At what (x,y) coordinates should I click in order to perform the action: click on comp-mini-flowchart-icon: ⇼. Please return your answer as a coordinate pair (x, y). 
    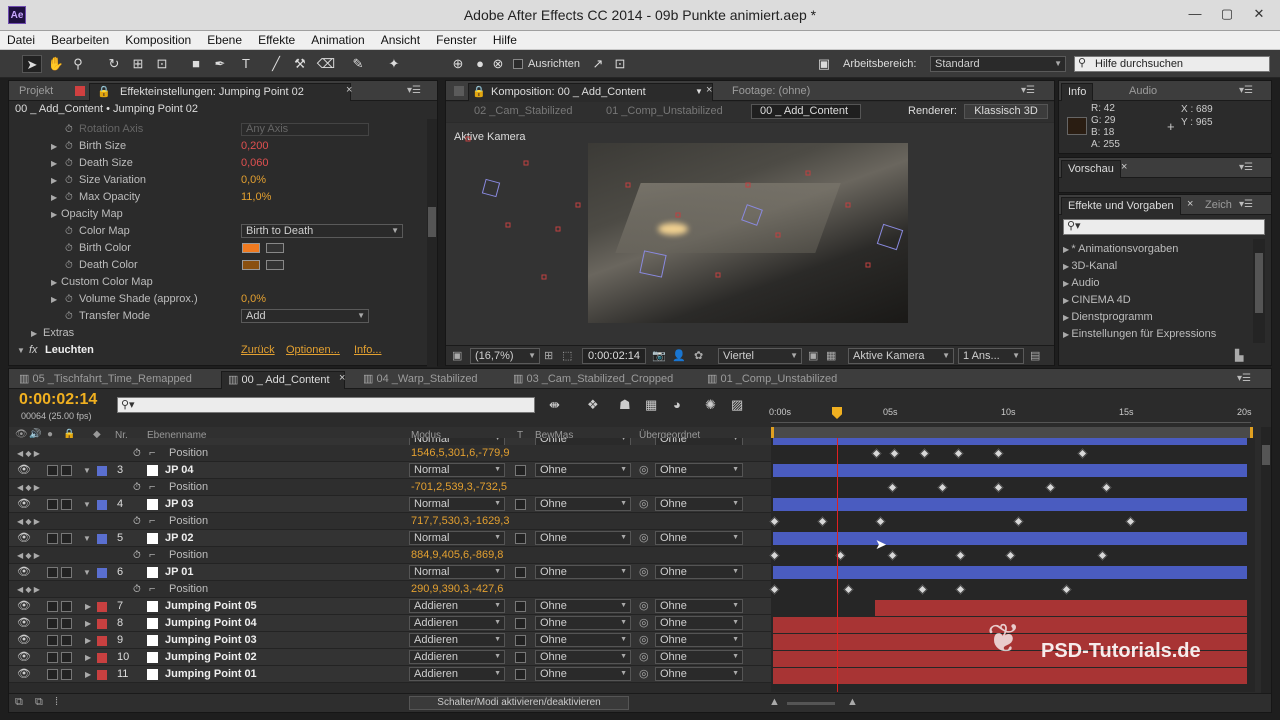
    Looking at the image, I should click on (554, 405).